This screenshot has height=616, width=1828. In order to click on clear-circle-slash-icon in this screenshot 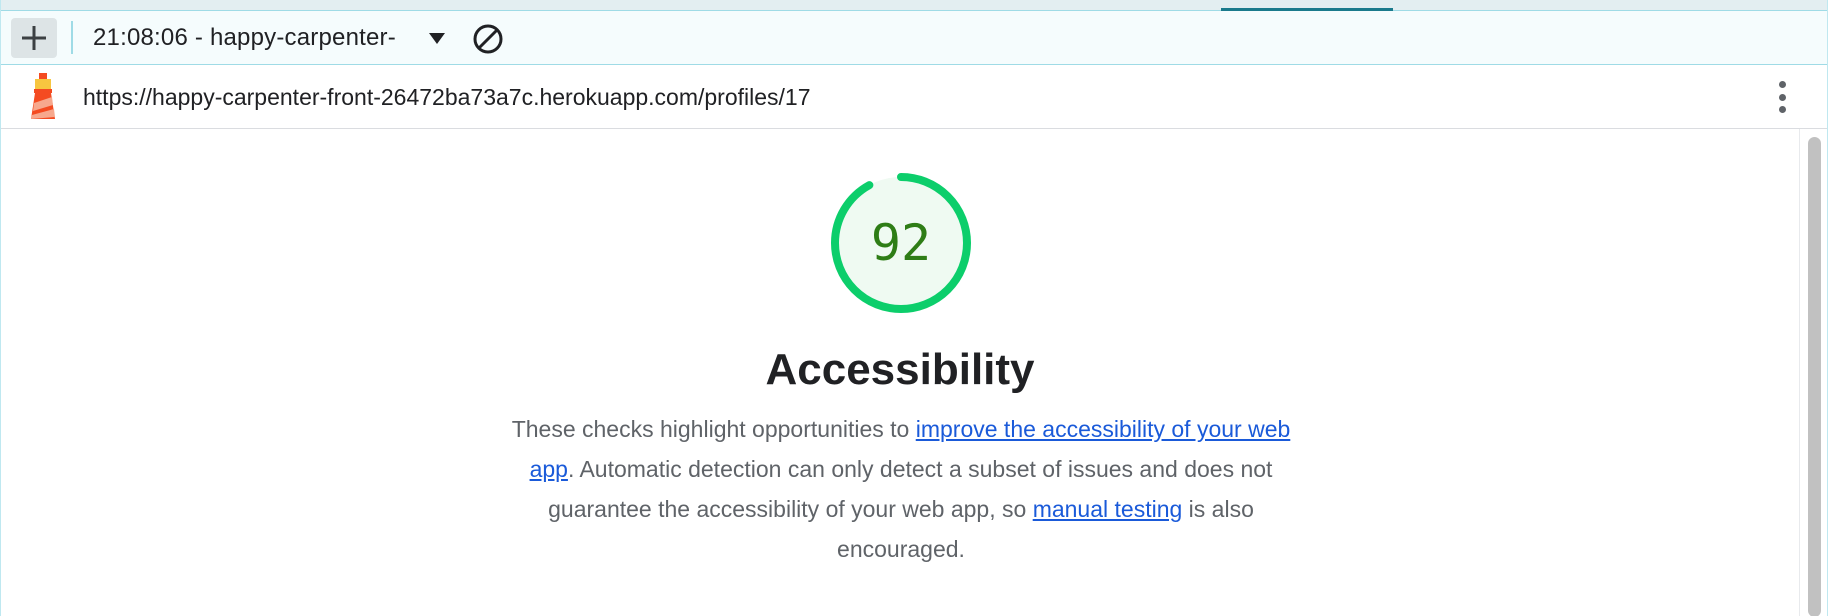, I will do `click(488, 39)`.